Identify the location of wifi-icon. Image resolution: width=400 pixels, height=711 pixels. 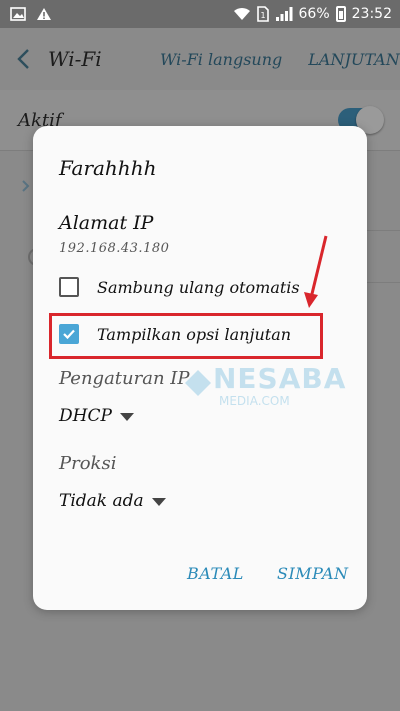
(242, 14).